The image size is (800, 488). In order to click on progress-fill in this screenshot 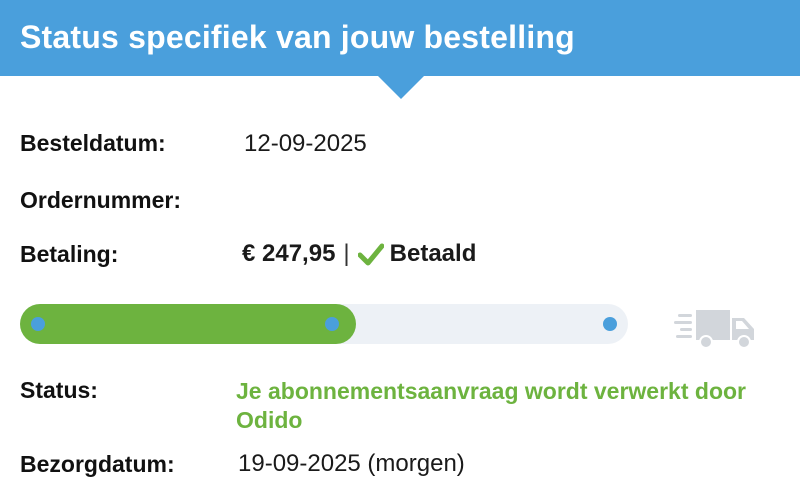, I will do `click(188, 324)`.